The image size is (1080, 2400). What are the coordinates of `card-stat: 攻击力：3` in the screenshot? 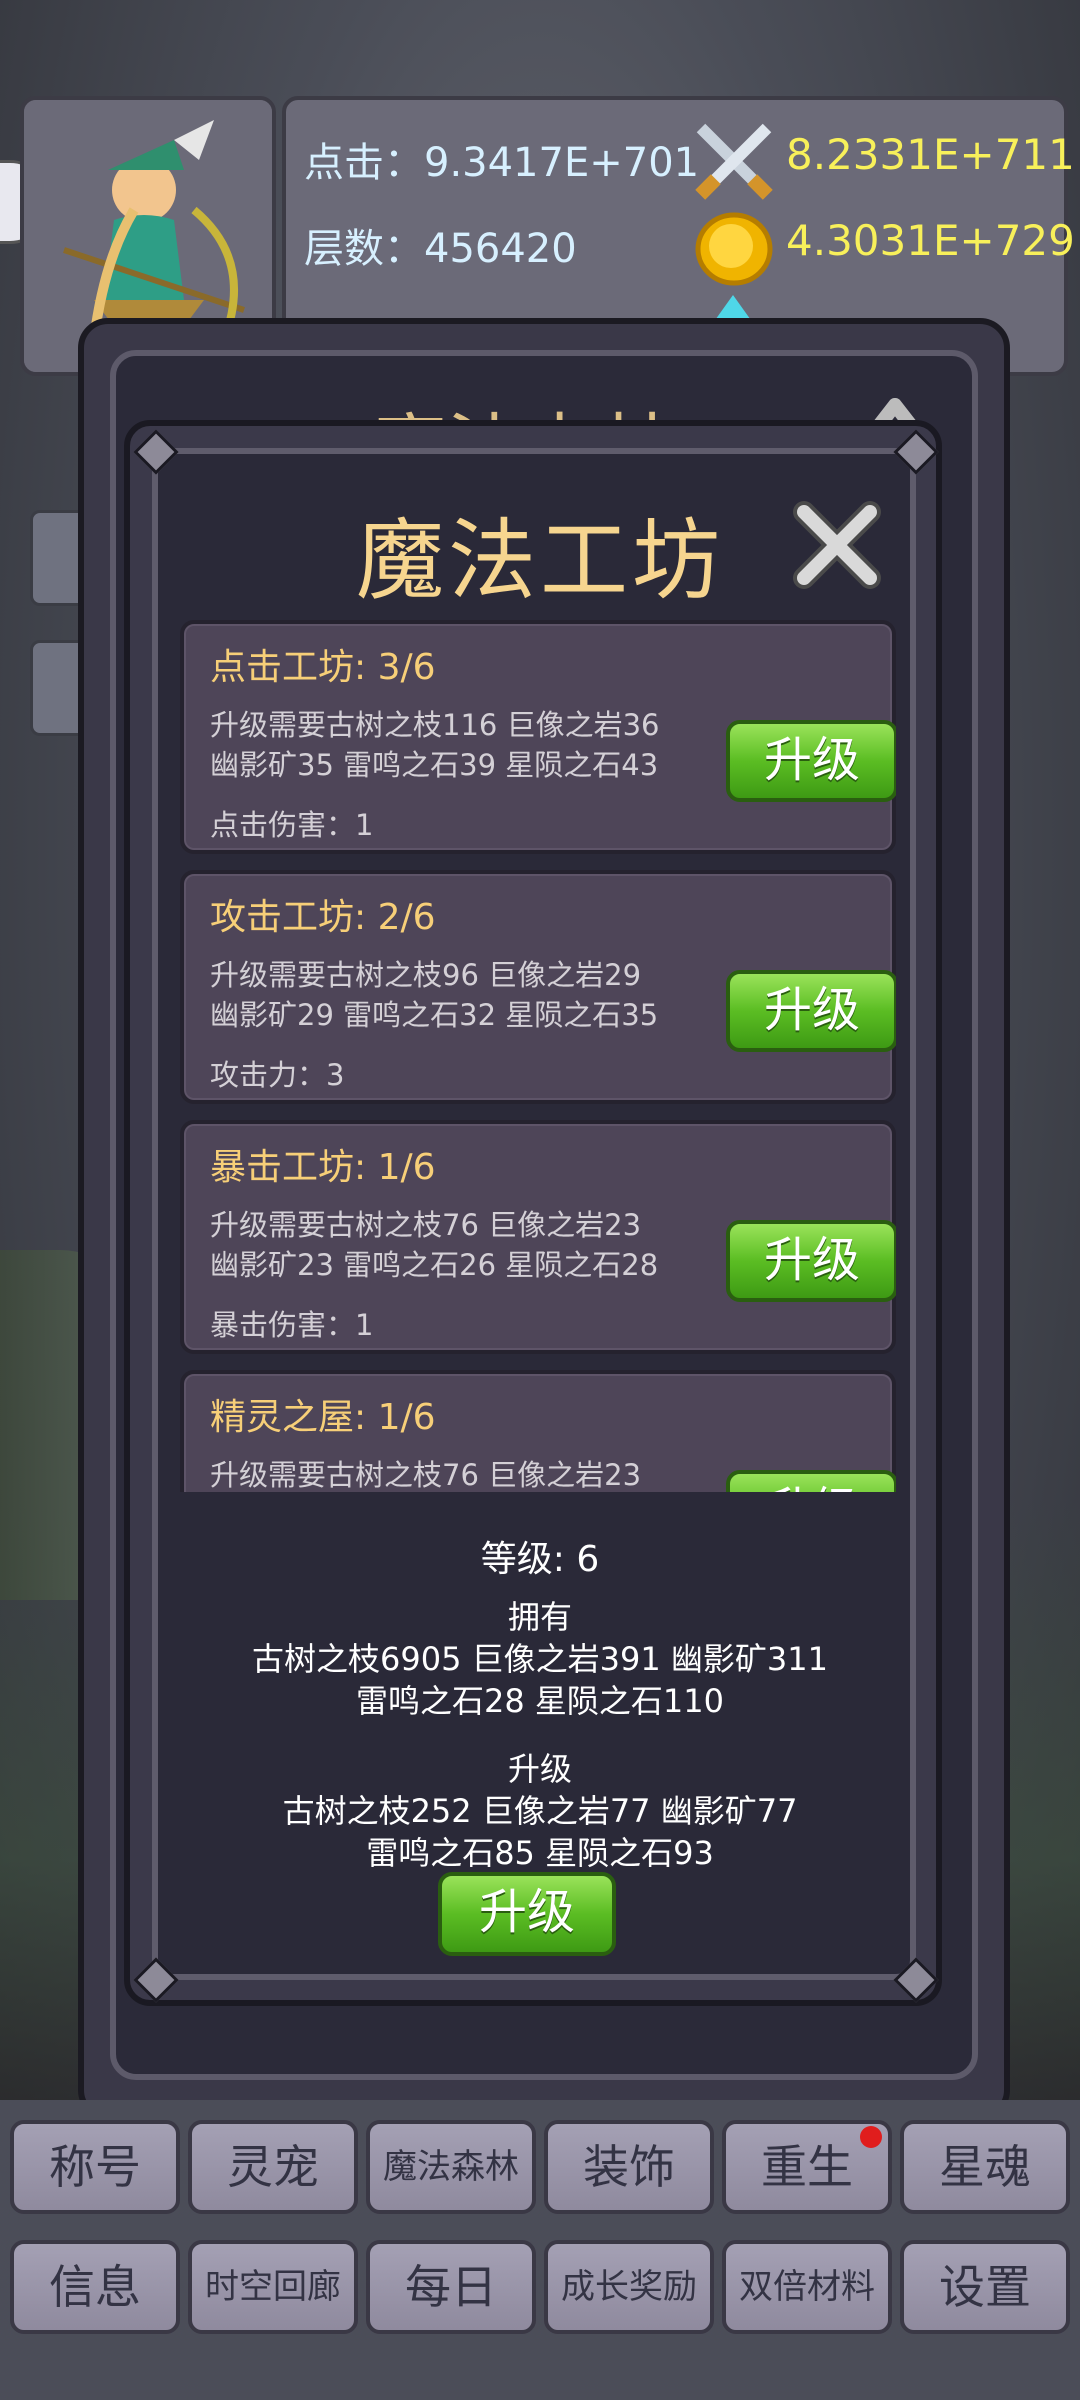 It's located at (277, 1075).